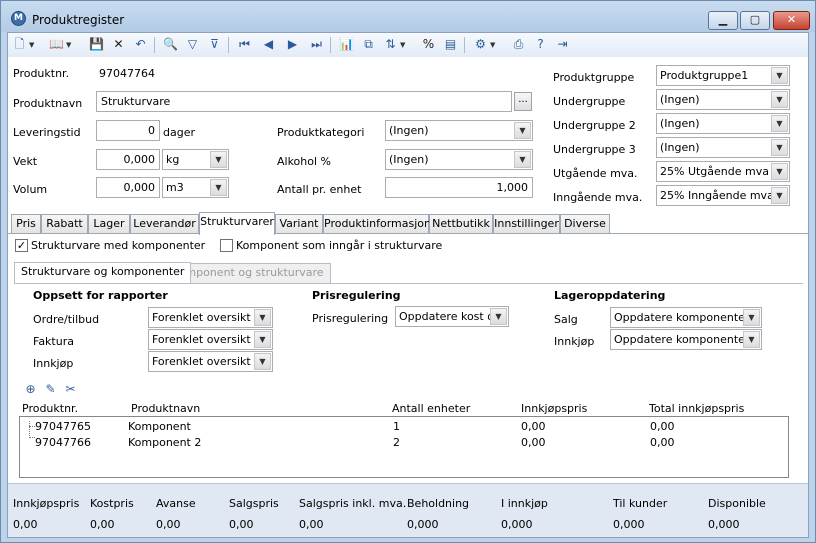  What do you see at coordinates (128, 130) in the screenshot?
I see `leveringstid-input: 0` at bounding box center [128, 130].